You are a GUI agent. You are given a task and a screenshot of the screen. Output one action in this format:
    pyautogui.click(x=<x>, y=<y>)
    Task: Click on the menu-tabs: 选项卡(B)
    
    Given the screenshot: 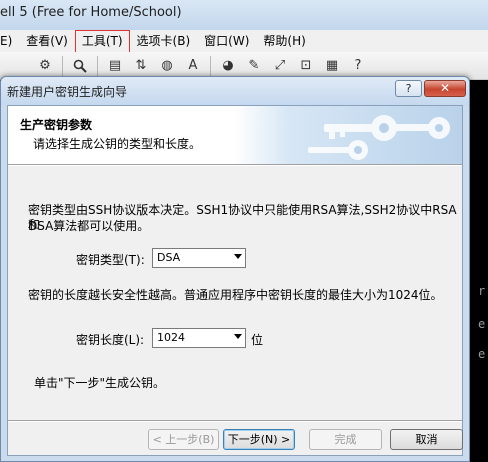 What is the action you would take?
    pyautogui.click(x=164, y=41)
    